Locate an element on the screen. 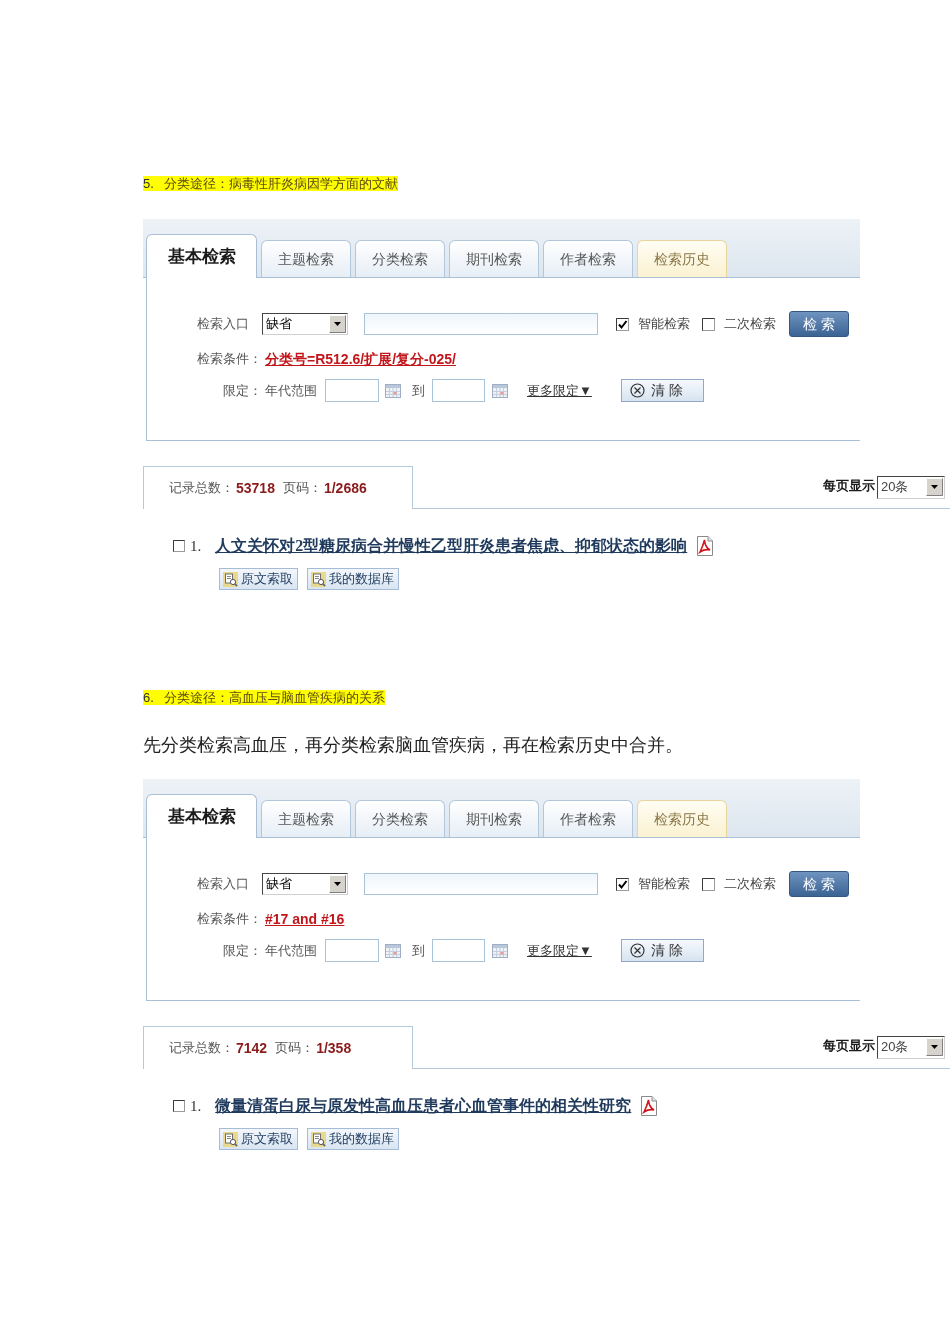  heading-number: 5. is located at coordinates (153, 183).